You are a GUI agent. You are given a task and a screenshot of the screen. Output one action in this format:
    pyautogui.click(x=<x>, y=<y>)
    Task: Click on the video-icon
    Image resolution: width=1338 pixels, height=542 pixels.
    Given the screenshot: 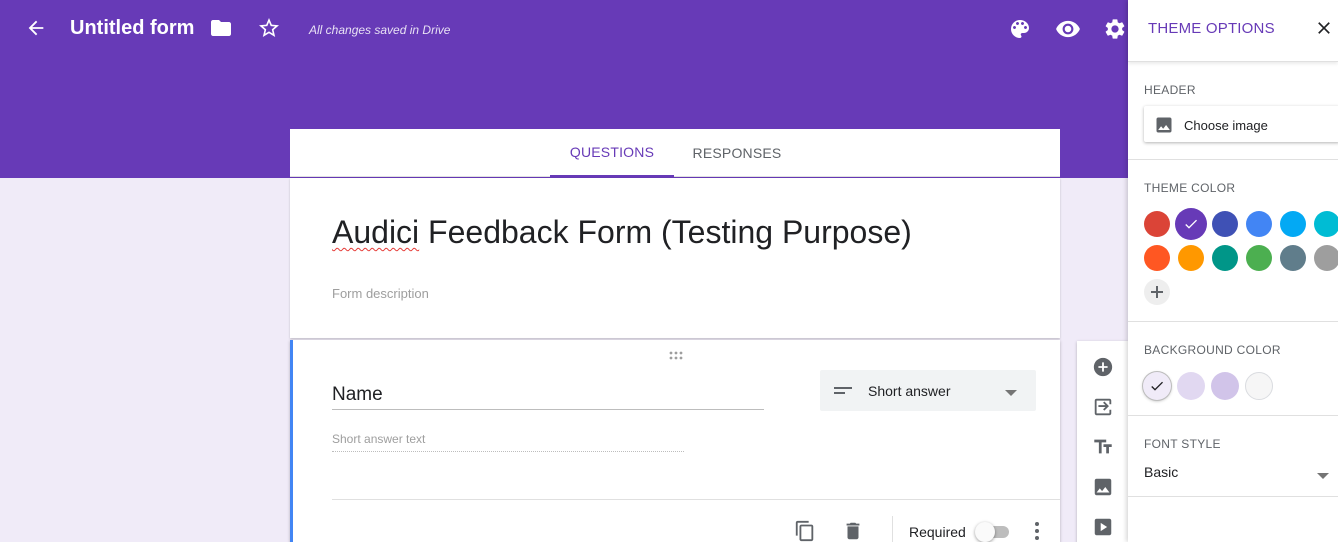 What is the action you would take?
    pyautogui.click(x=1103, y=527)
    